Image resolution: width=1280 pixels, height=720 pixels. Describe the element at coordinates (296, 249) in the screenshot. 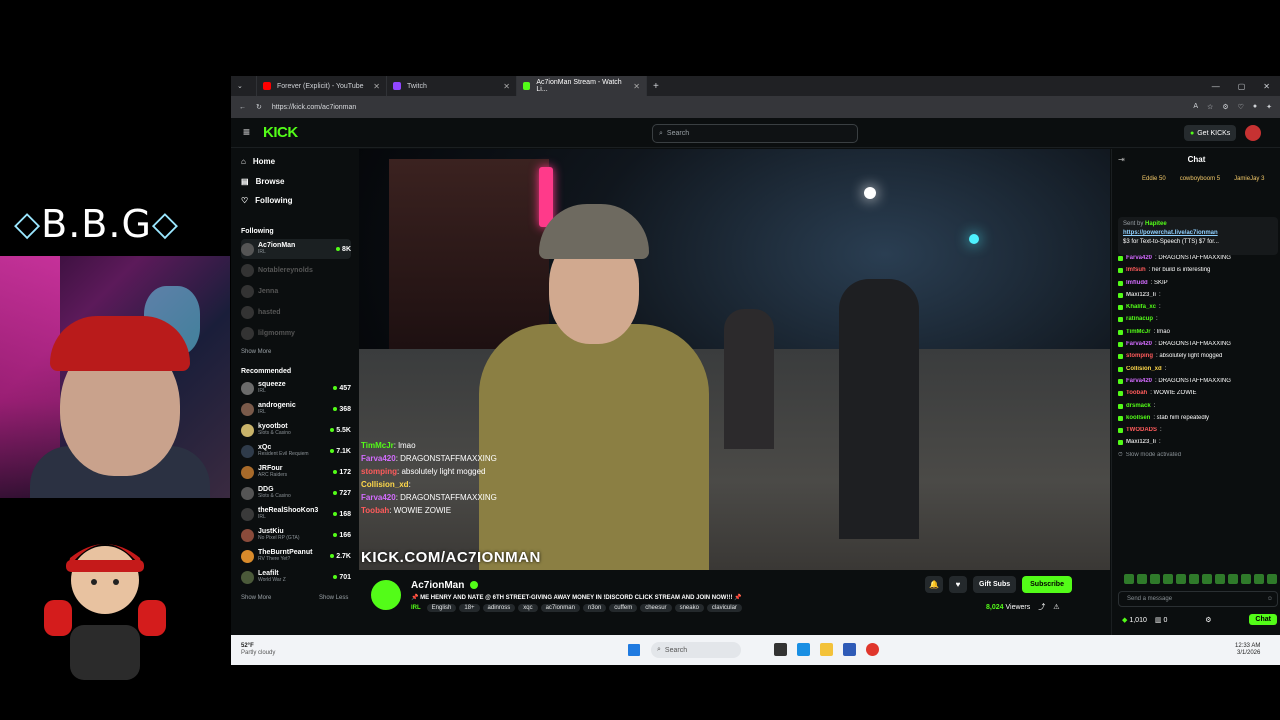

I see `sidebar-channel: Ac7ionMan IRL 8K` at that location.